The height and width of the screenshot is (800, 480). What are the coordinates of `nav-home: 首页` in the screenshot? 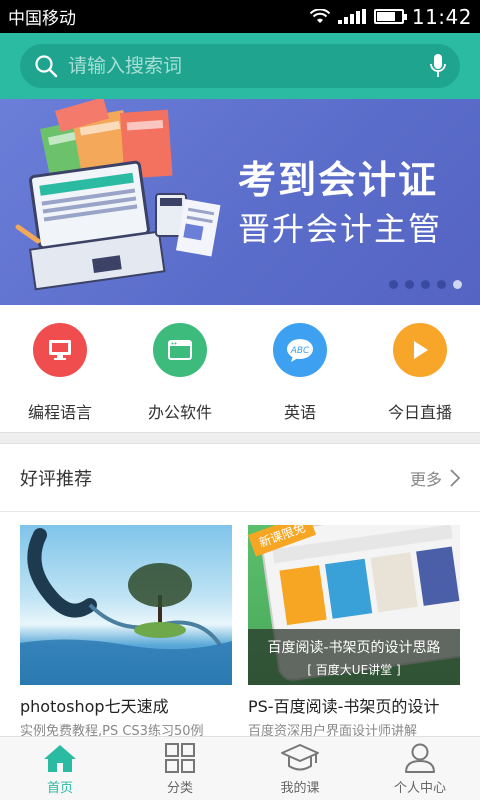 It's located at (60, 768).